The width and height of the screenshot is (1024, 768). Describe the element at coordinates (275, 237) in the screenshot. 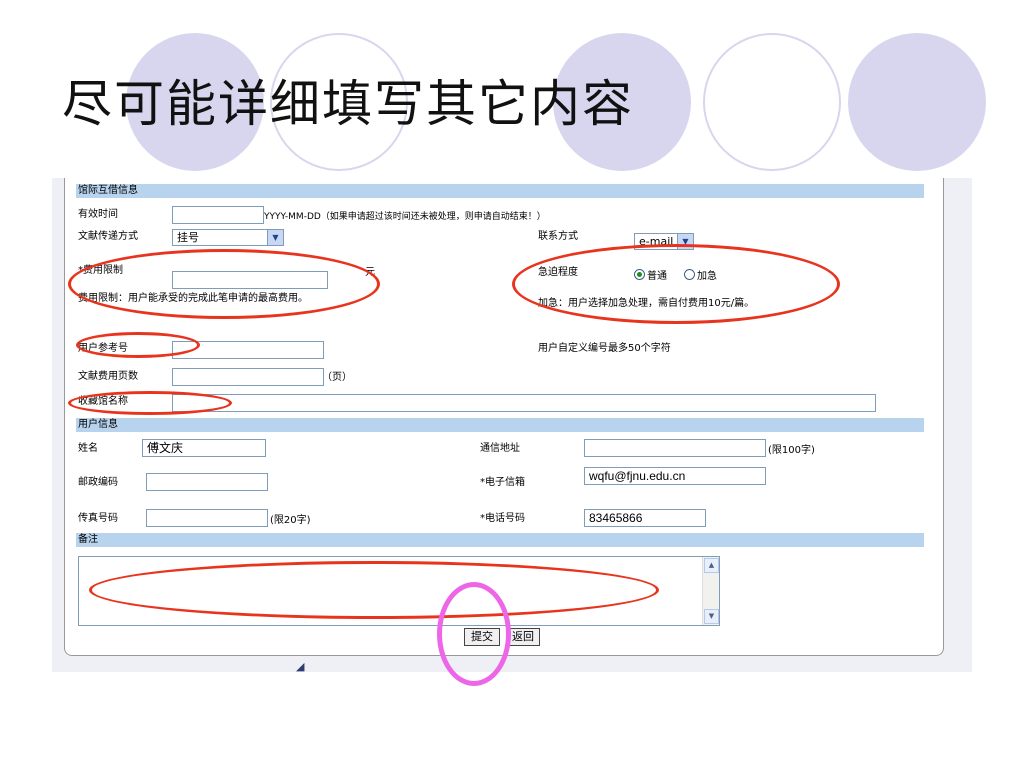

I see `chevron-down-icon: ▼` at that location.